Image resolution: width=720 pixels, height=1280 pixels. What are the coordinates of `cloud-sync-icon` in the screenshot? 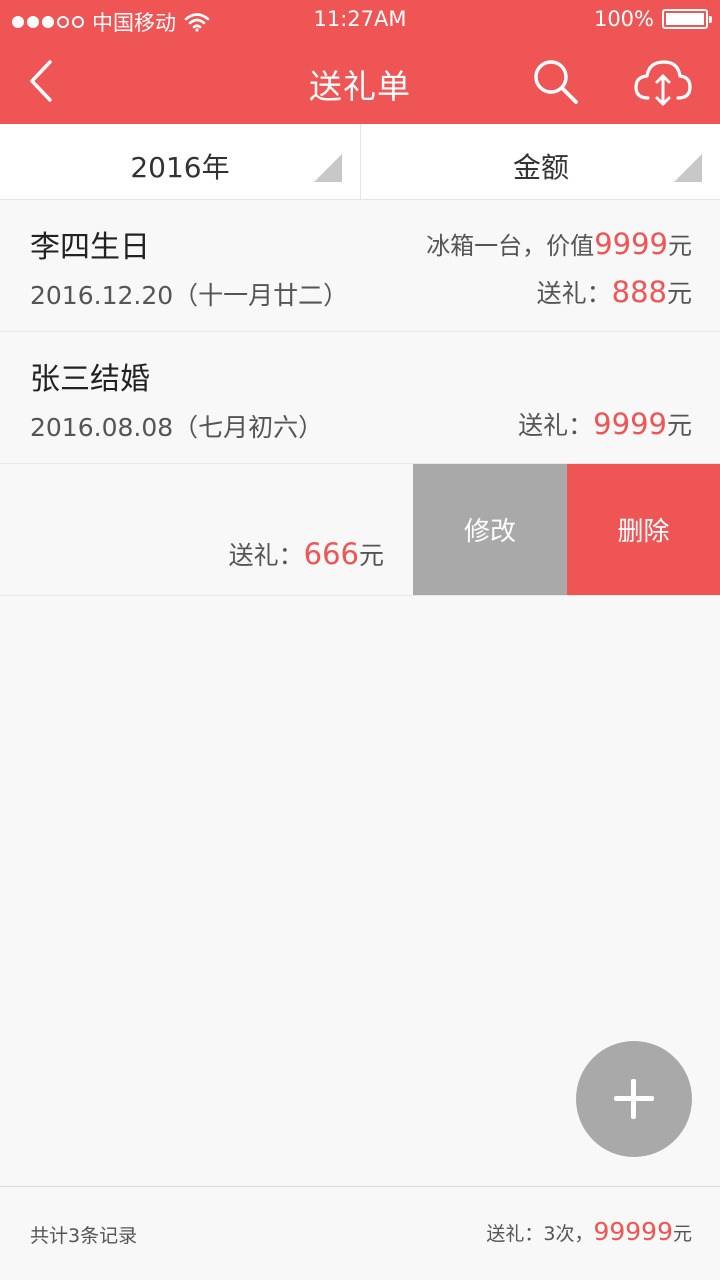 It's located at (663, 82).